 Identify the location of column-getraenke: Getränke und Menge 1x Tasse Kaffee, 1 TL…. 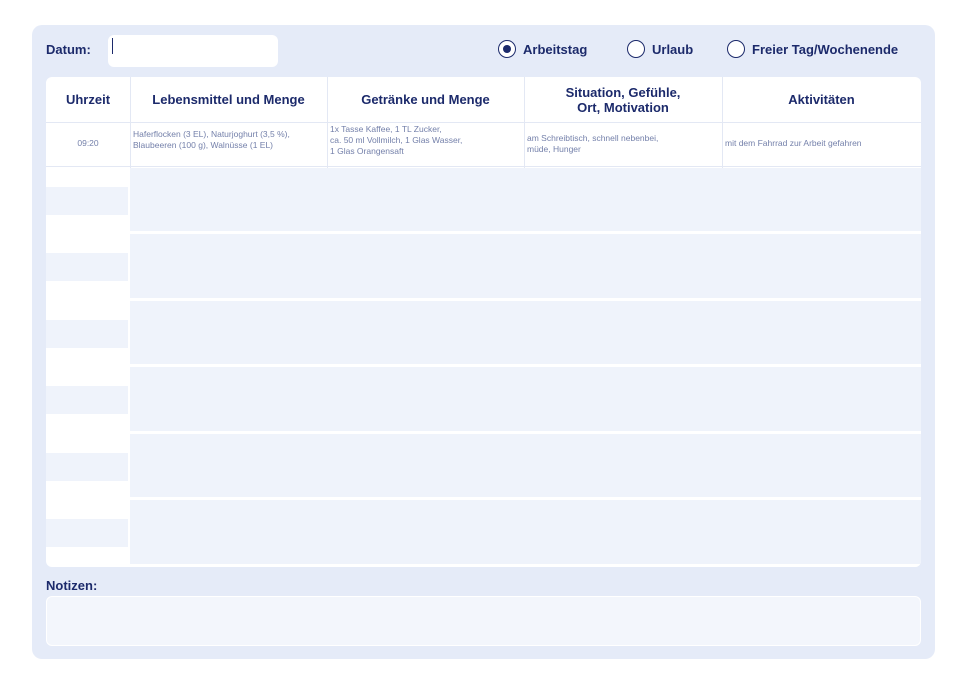
(426, 322).